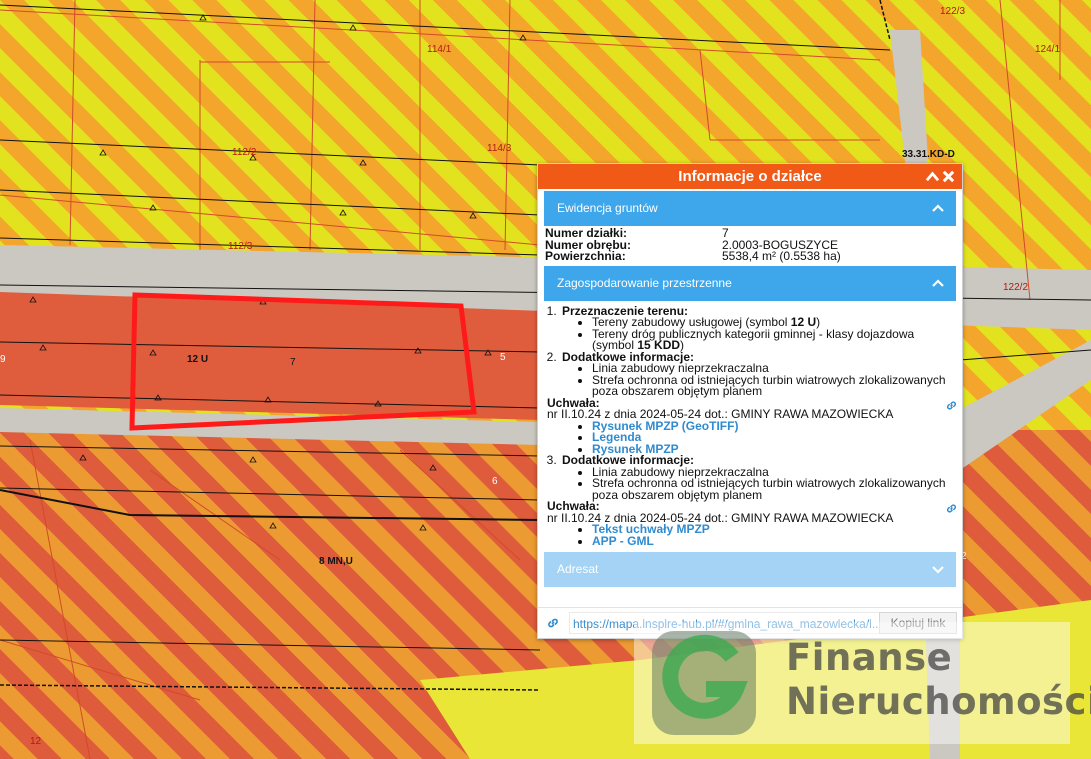 Image resolution: width=1091 pixels, height=759 pixels. Describe the element at coordinates (774, 541) in the screenshot. I see `list-item: APP - GML` at that location.